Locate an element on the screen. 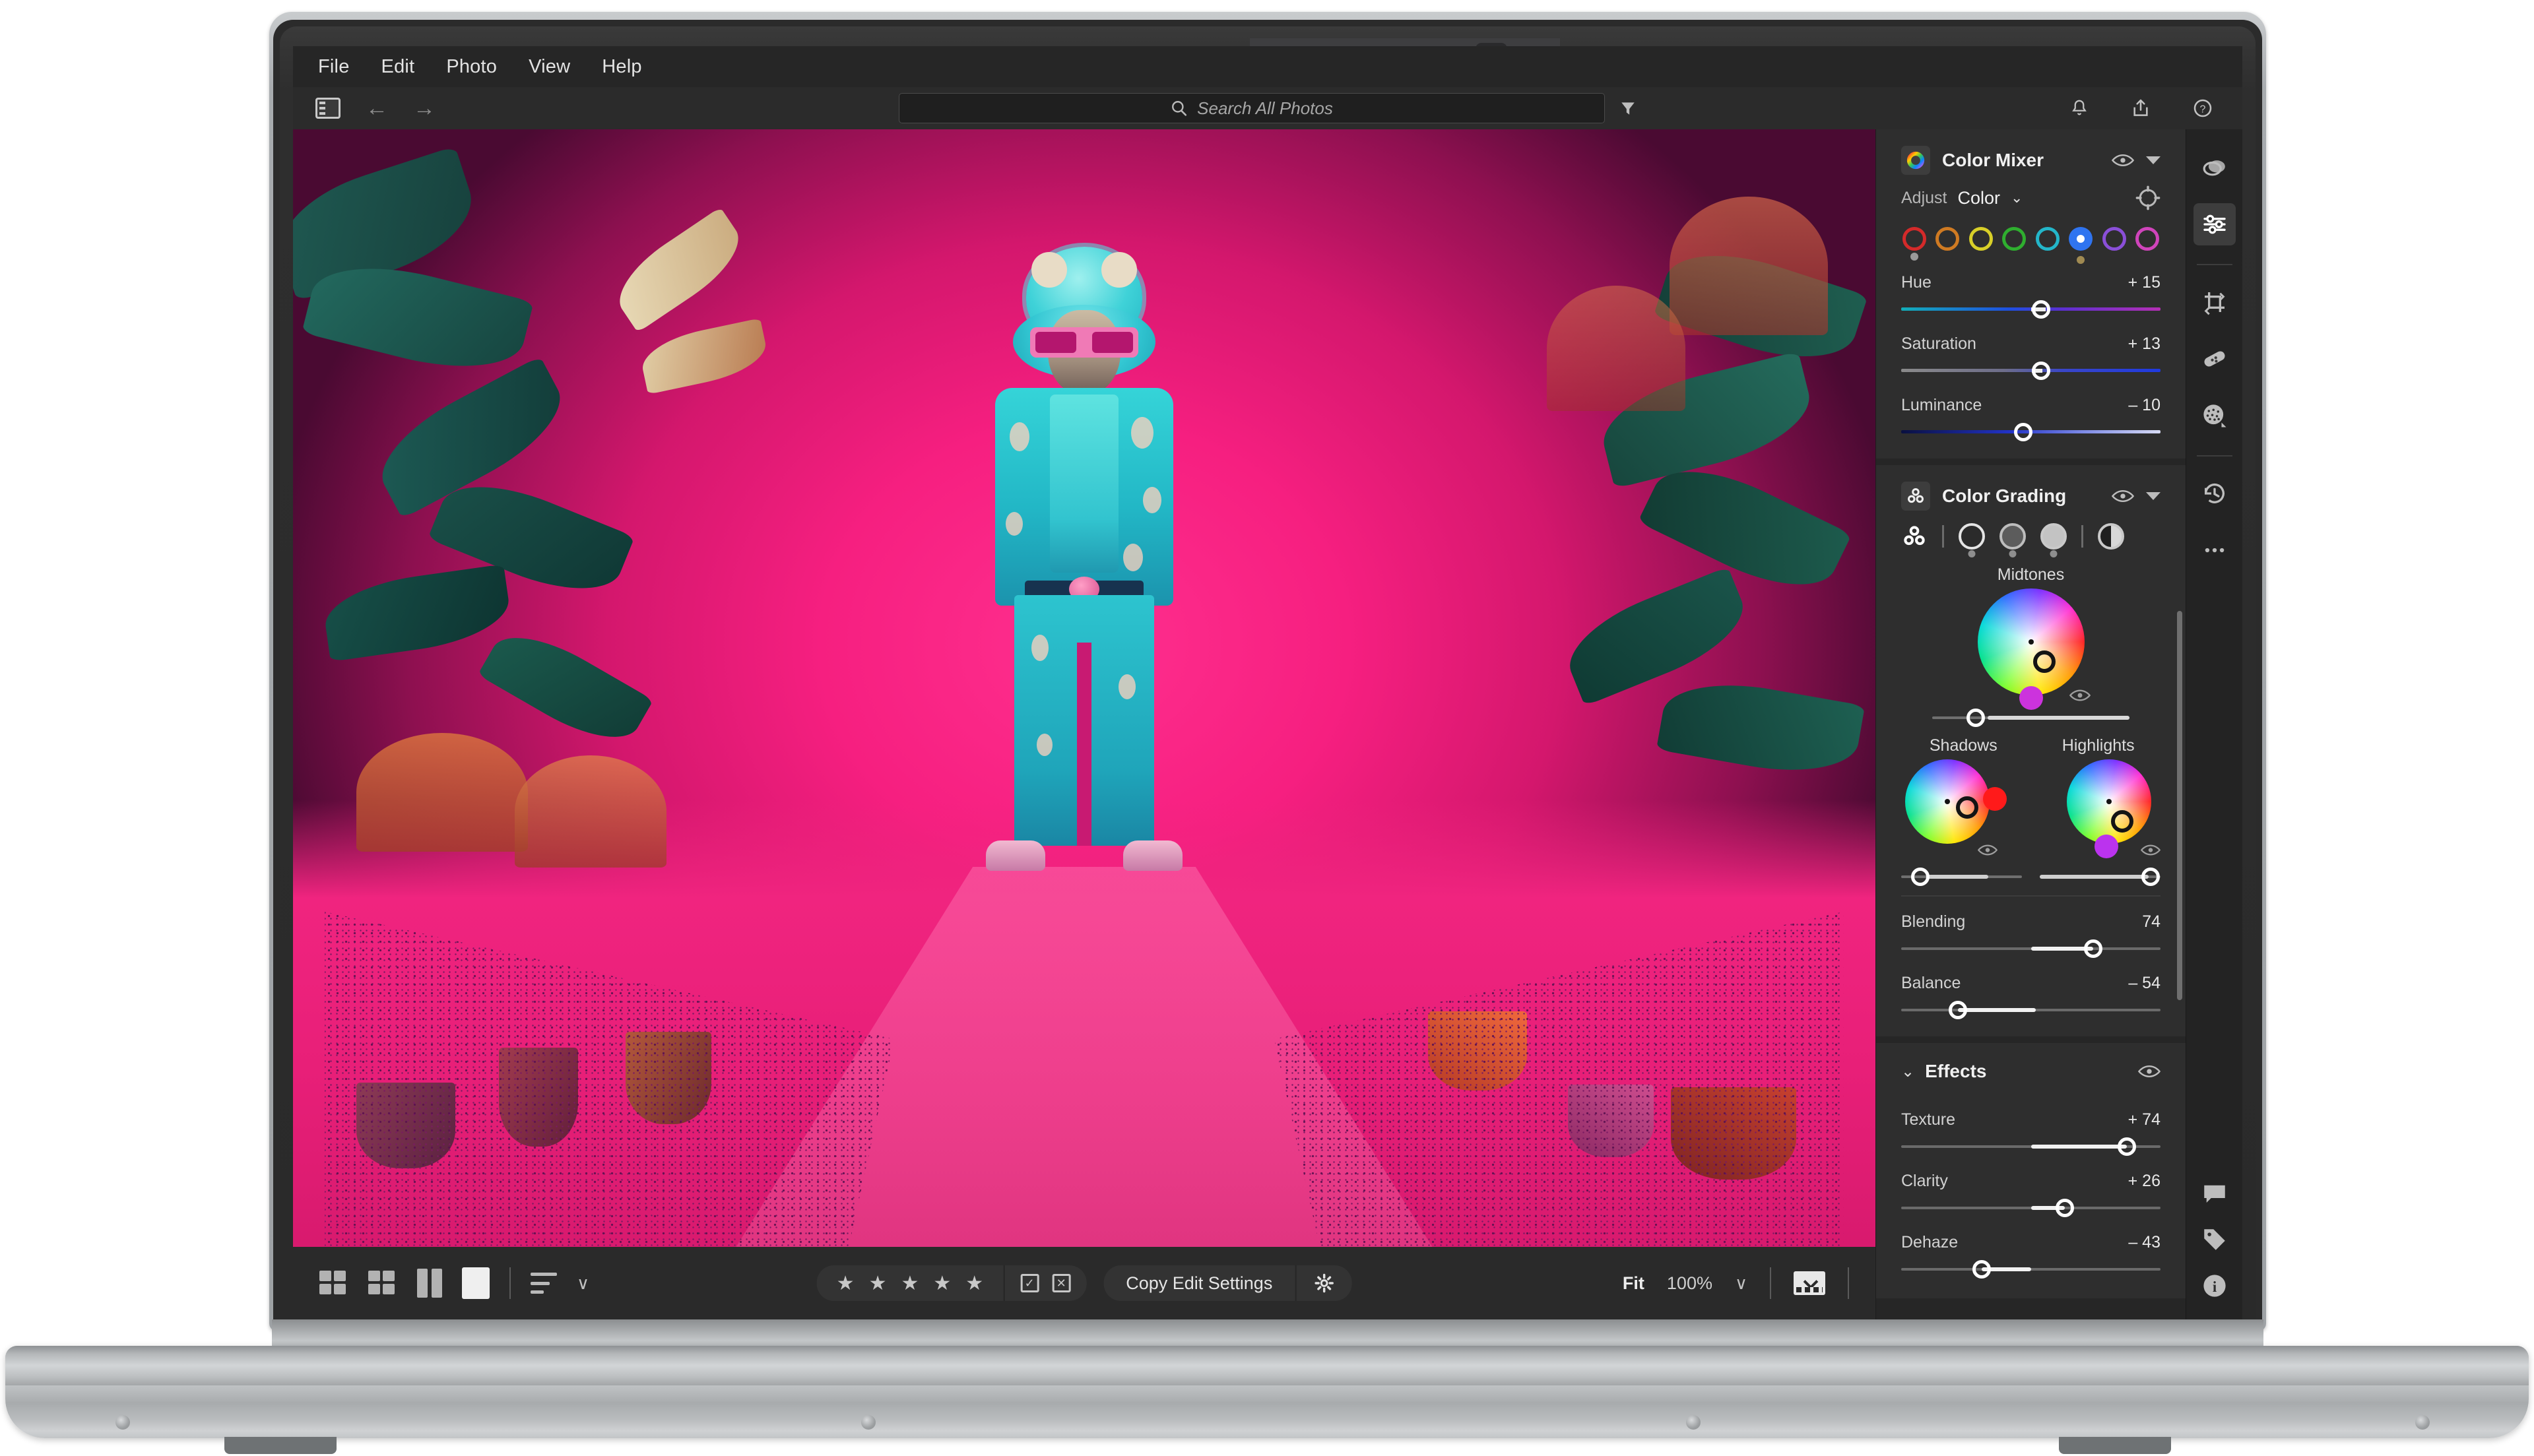  midtones-color-wheel is located at coordinates (2031, 641).